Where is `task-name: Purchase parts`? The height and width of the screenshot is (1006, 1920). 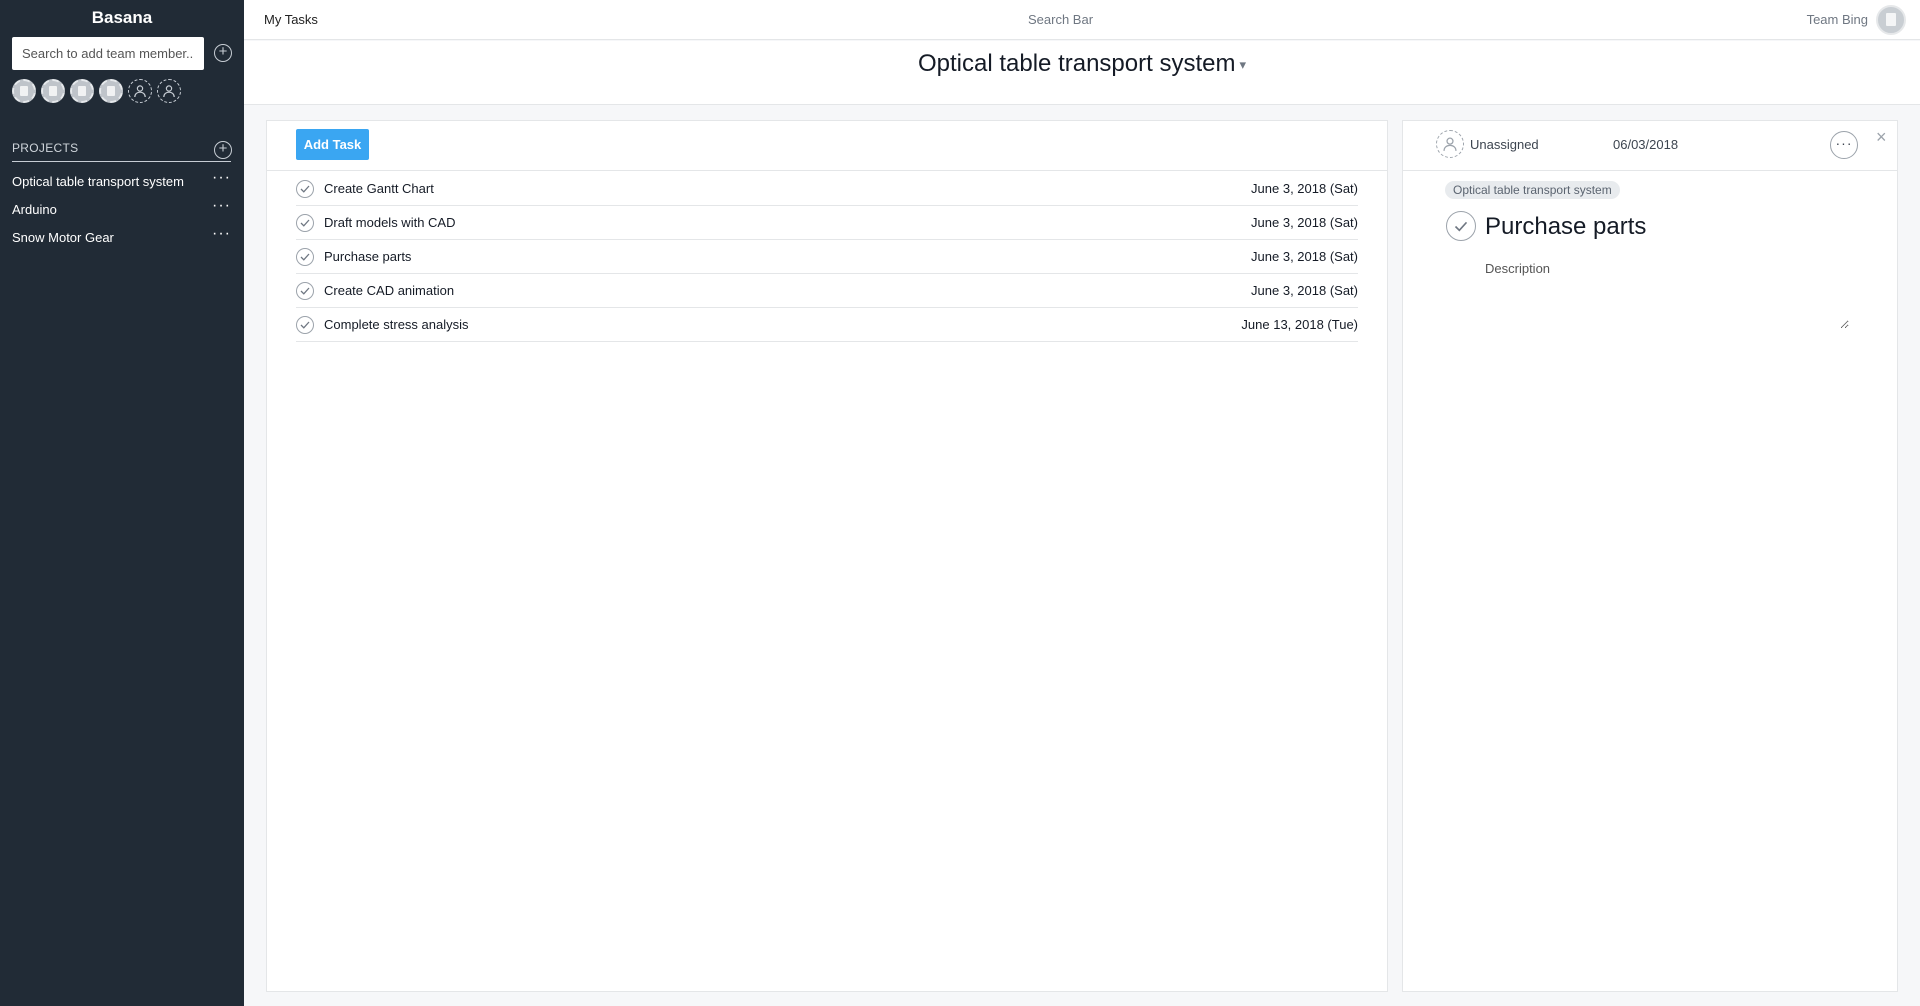 task-name: Purchase parts is located at coordinates (368, 256).